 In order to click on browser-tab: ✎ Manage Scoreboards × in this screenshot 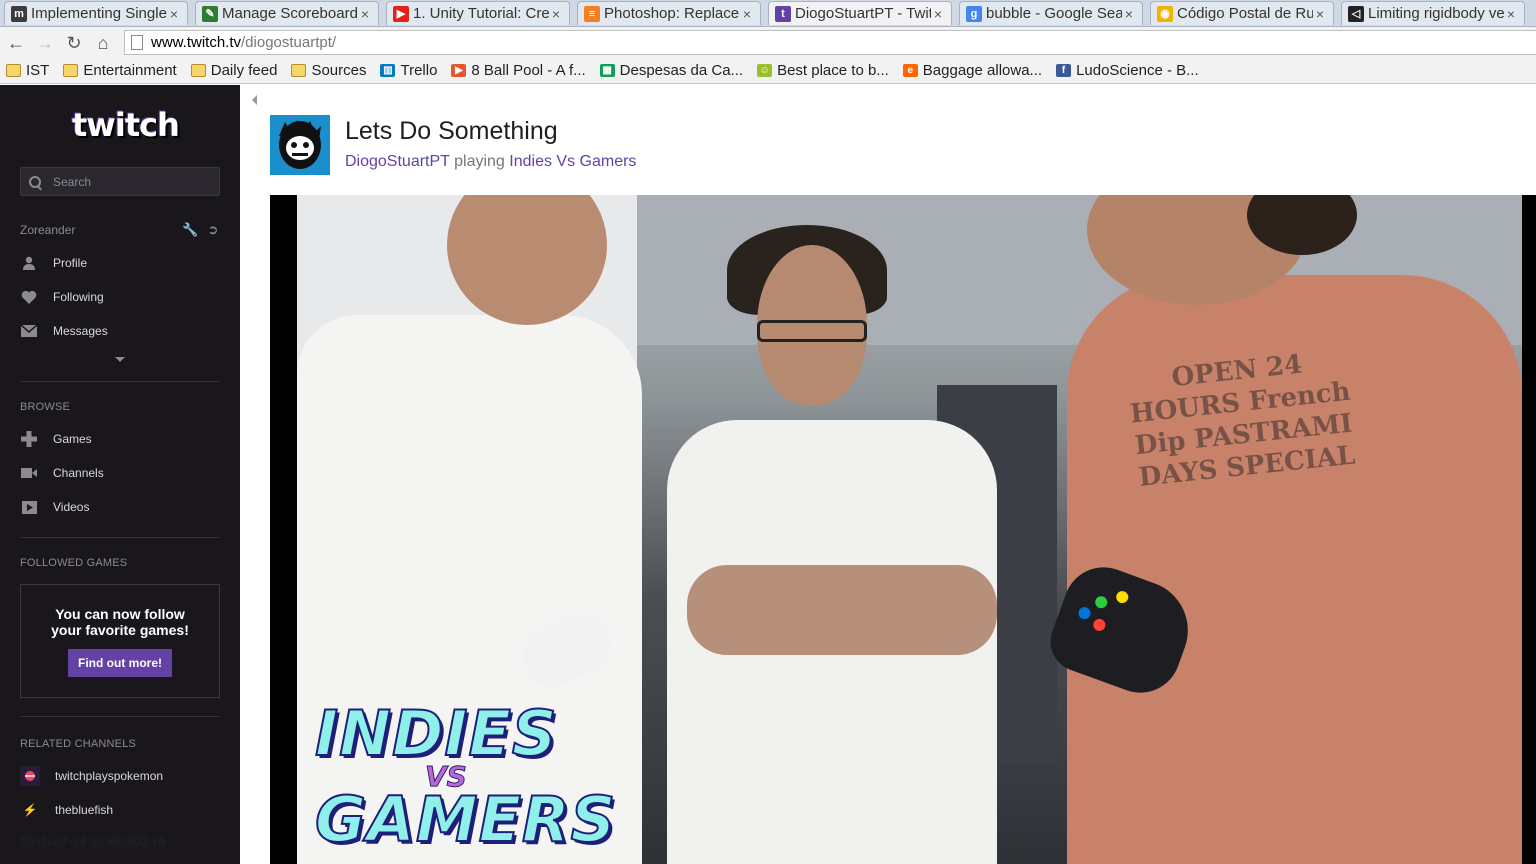, I will do `click(287, 13)`.